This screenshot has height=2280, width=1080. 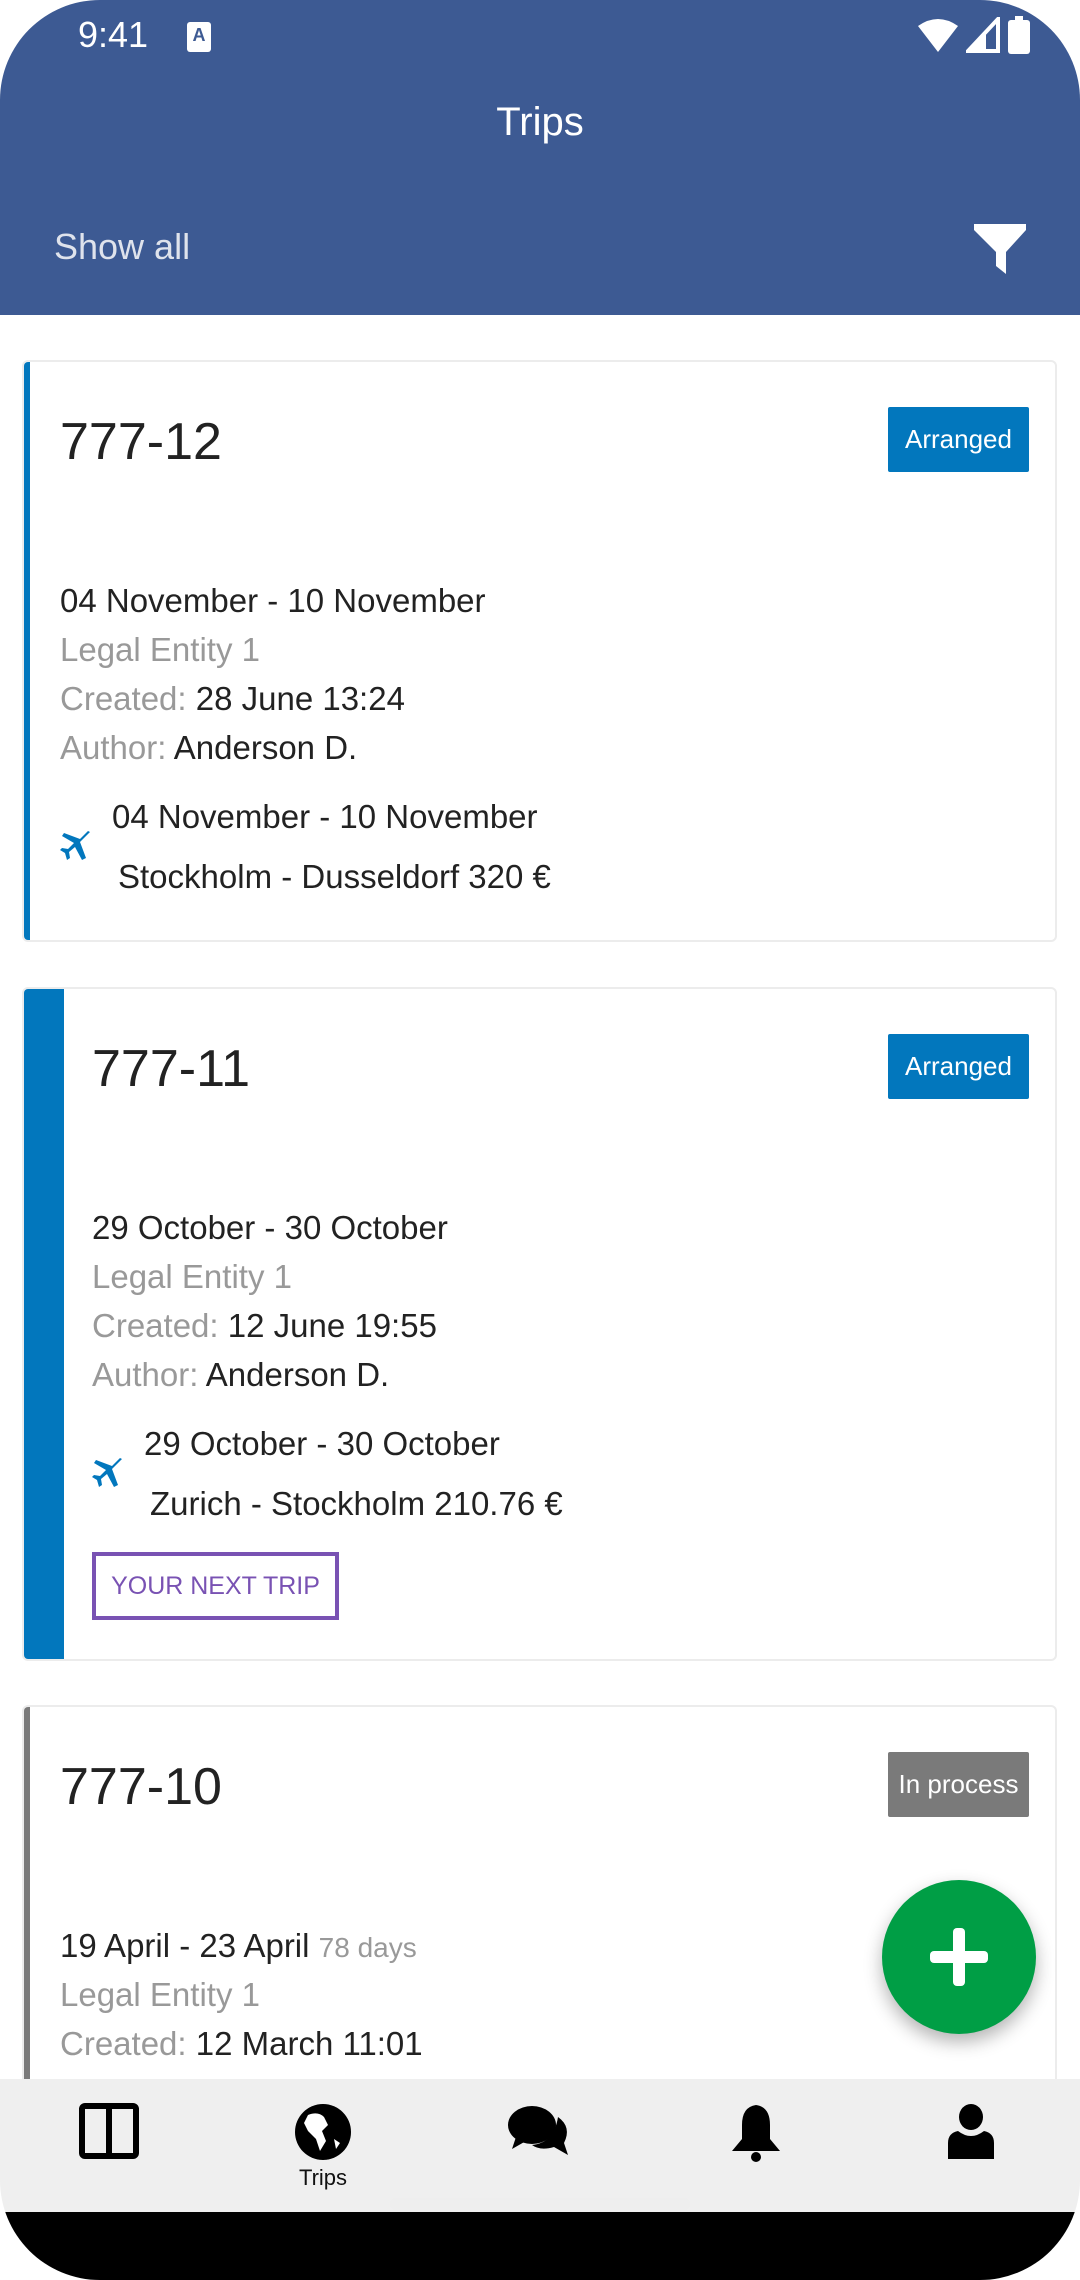 I want to click on add-trip-button, so click(x=959, y=1957).